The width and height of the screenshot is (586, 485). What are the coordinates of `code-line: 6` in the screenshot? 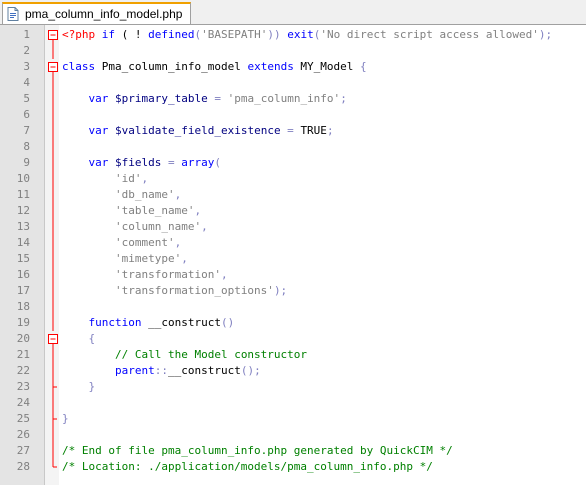 It's located at (293, 115).